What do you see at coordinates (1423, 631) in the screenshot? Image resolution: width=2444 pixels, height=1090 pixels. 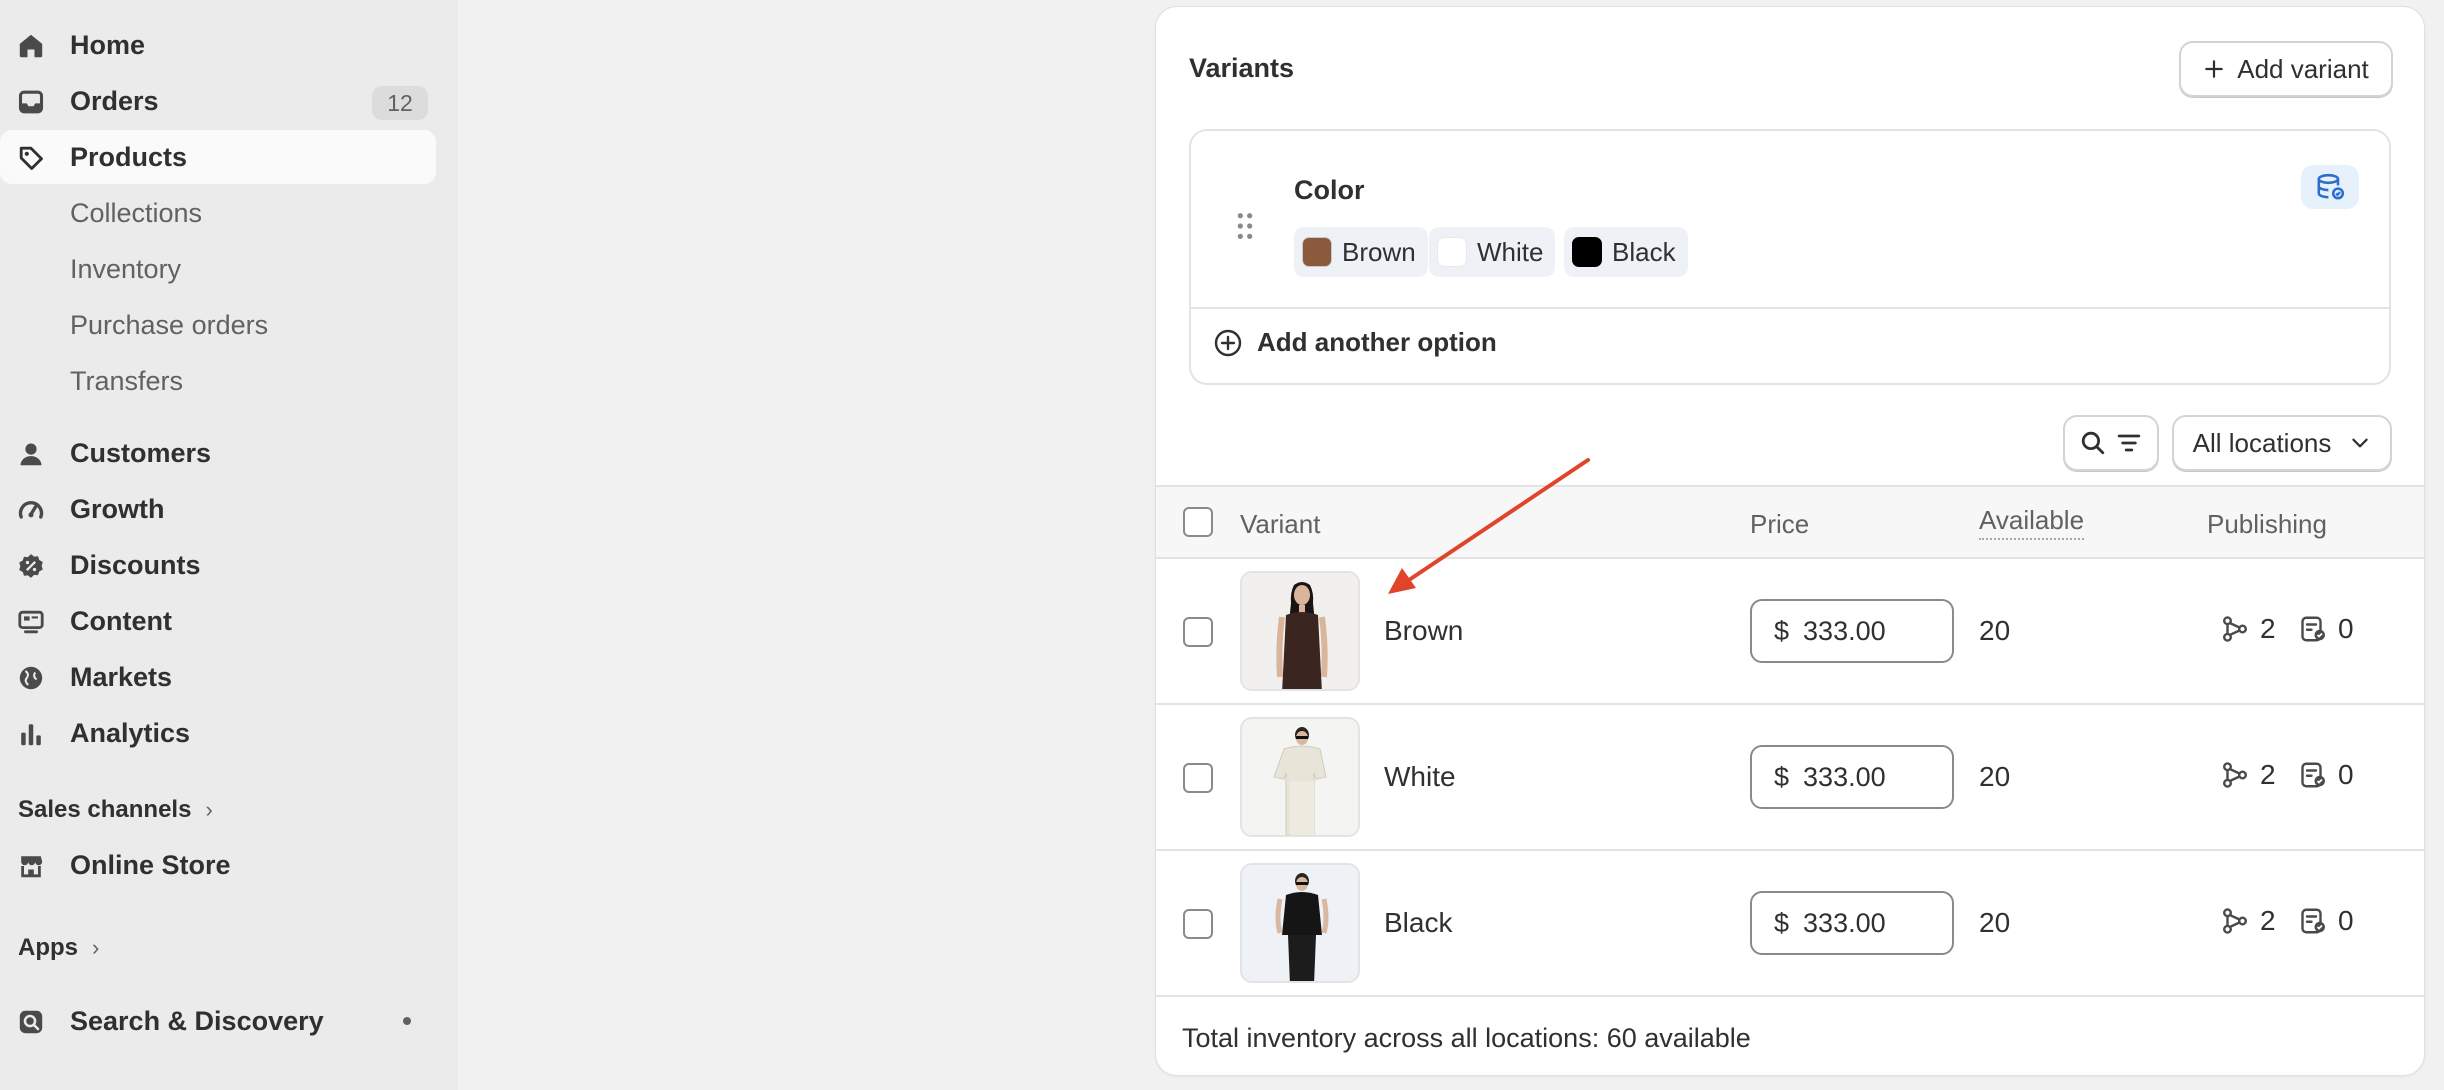 I see `variant-name: Brown` at bounding box center [1423, 631].